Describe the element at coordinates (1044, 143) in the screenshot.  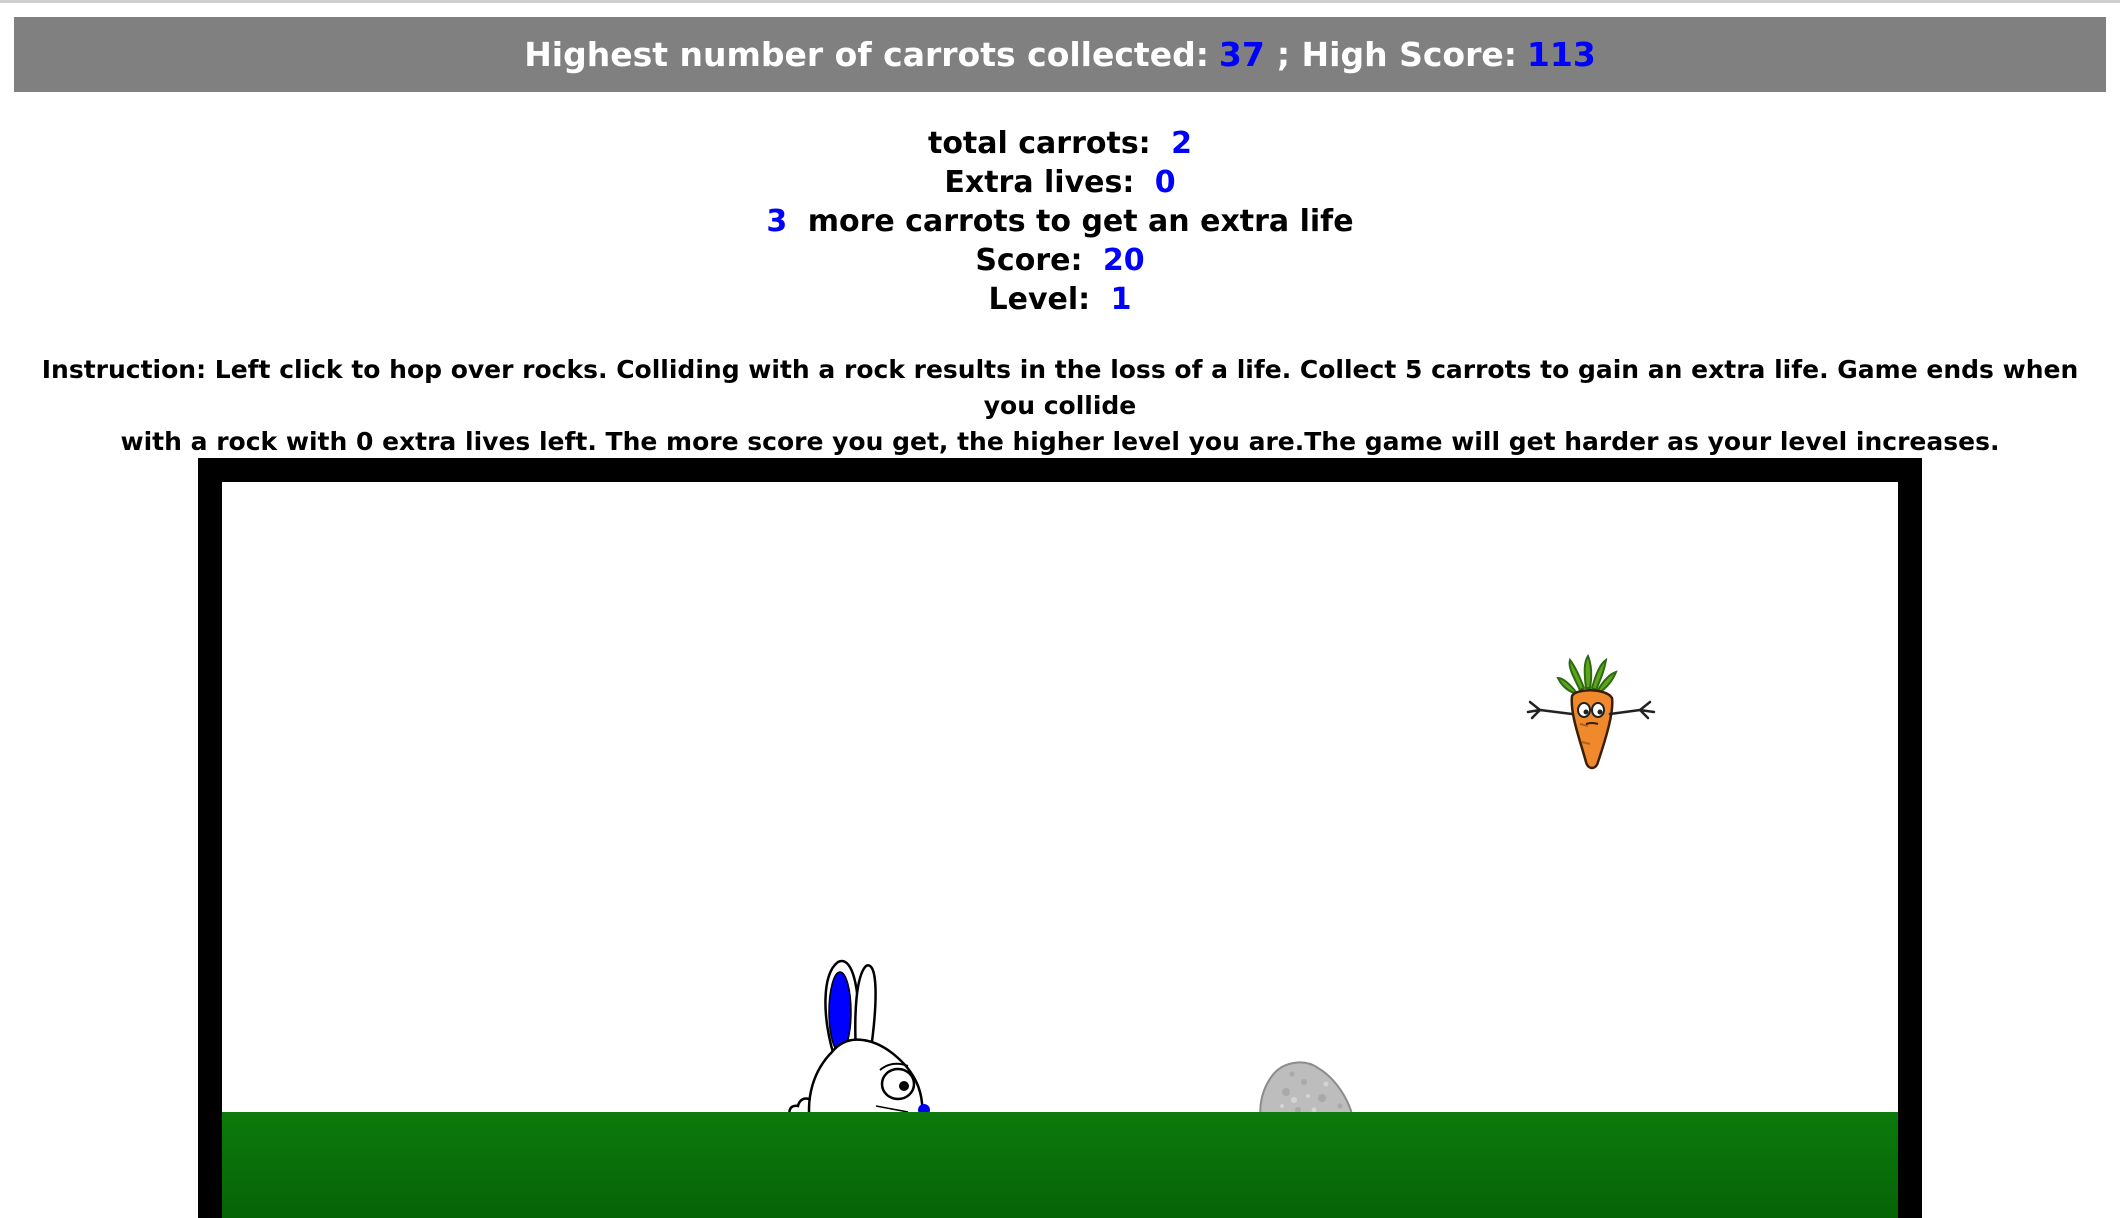
I see `total-carrots-label: total carrots:` at that location.